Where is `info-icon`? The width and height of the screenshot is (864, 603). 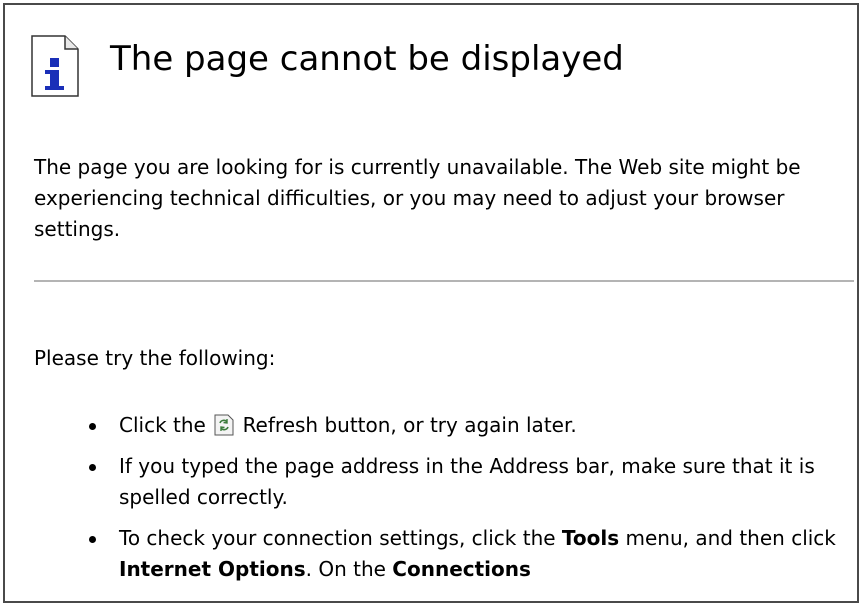
info-icon is located at coordinates (55, 66).